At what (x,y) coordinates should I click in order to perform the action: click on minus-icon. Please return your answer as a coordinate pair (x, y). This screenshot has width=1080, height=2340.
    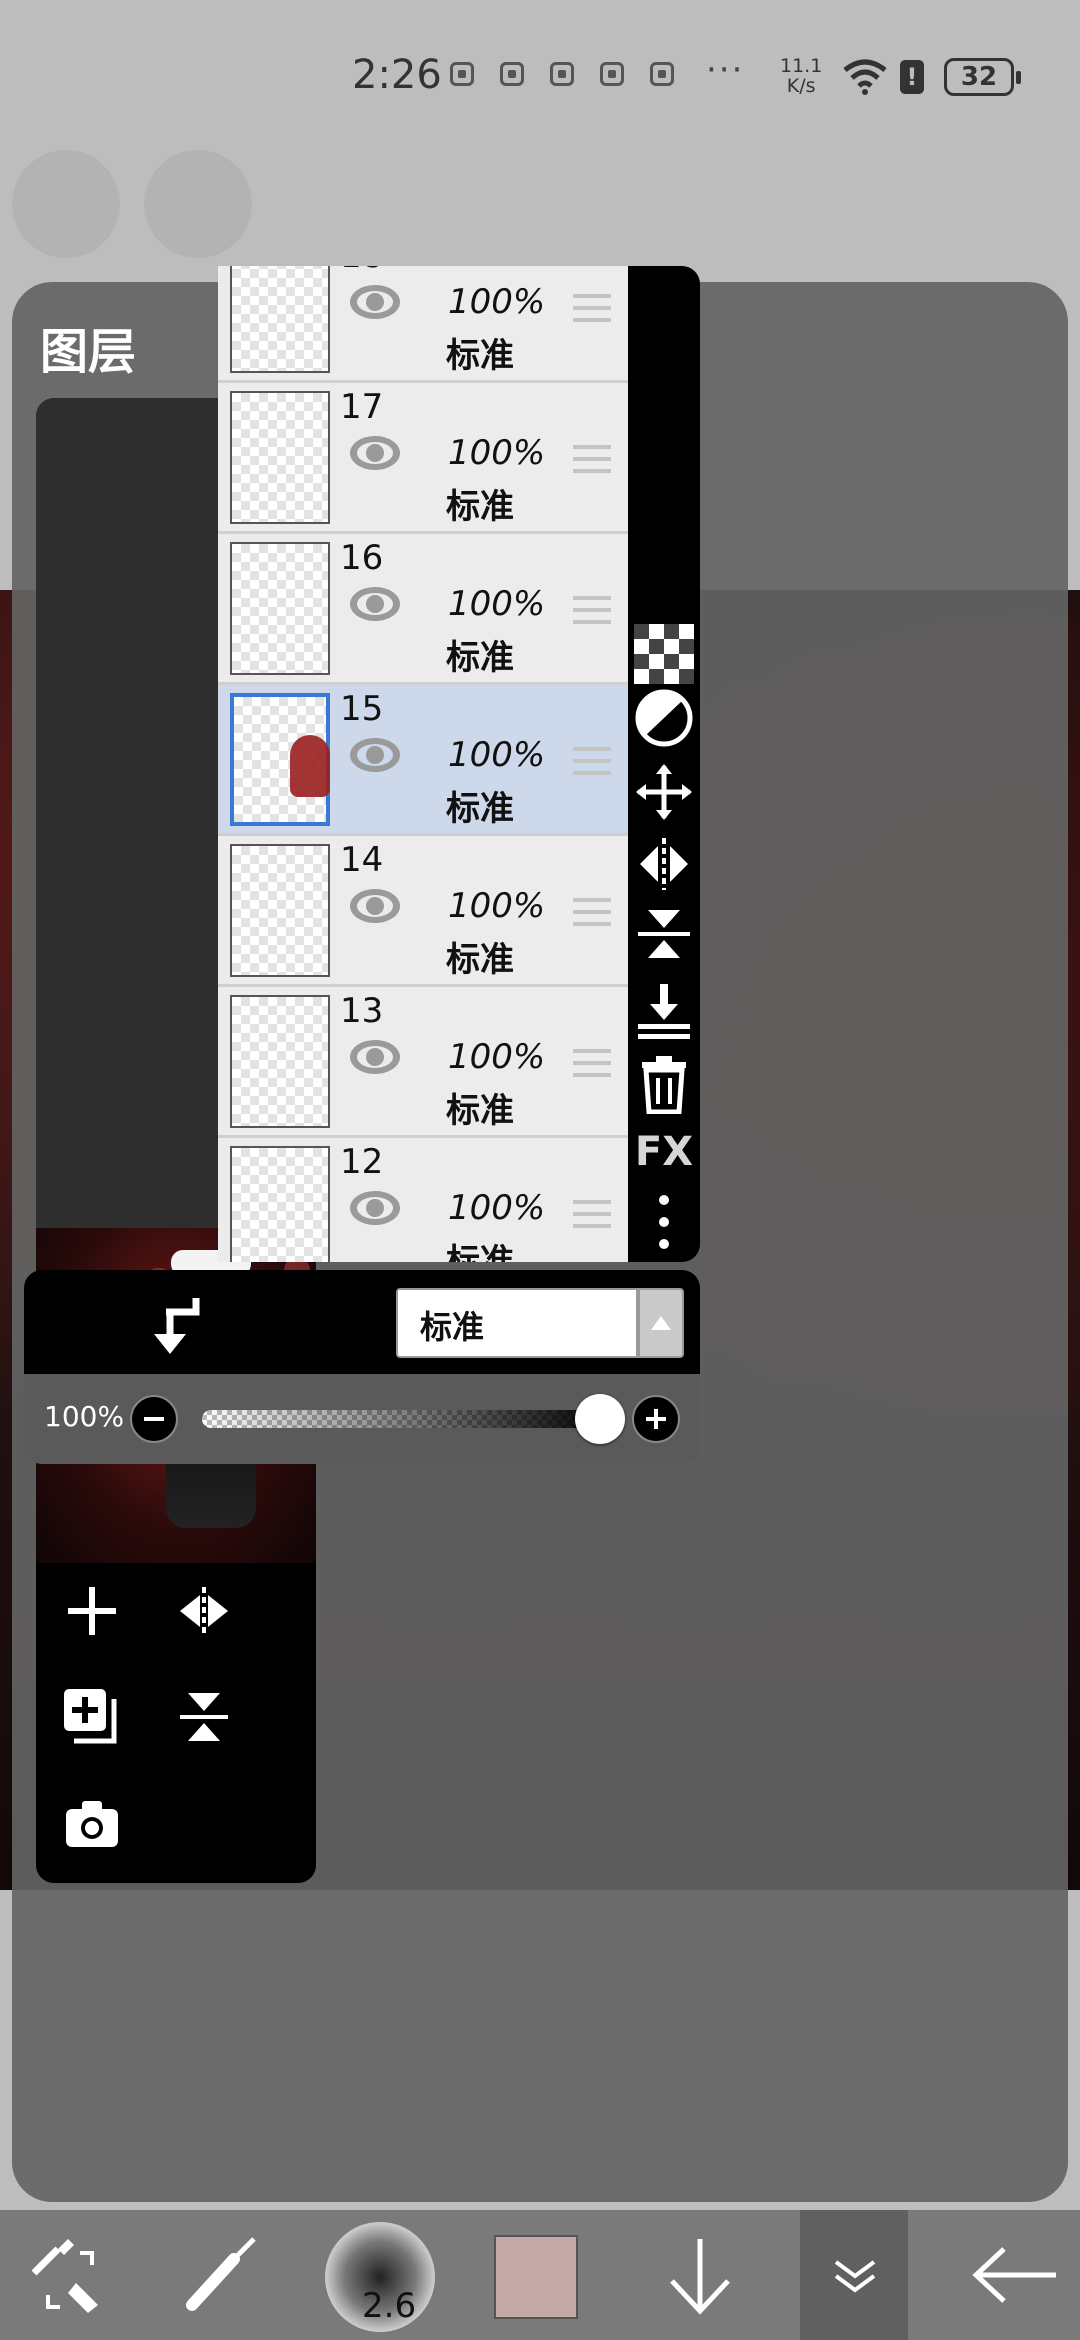
    Looking at the image, I should click on (154, 1419).